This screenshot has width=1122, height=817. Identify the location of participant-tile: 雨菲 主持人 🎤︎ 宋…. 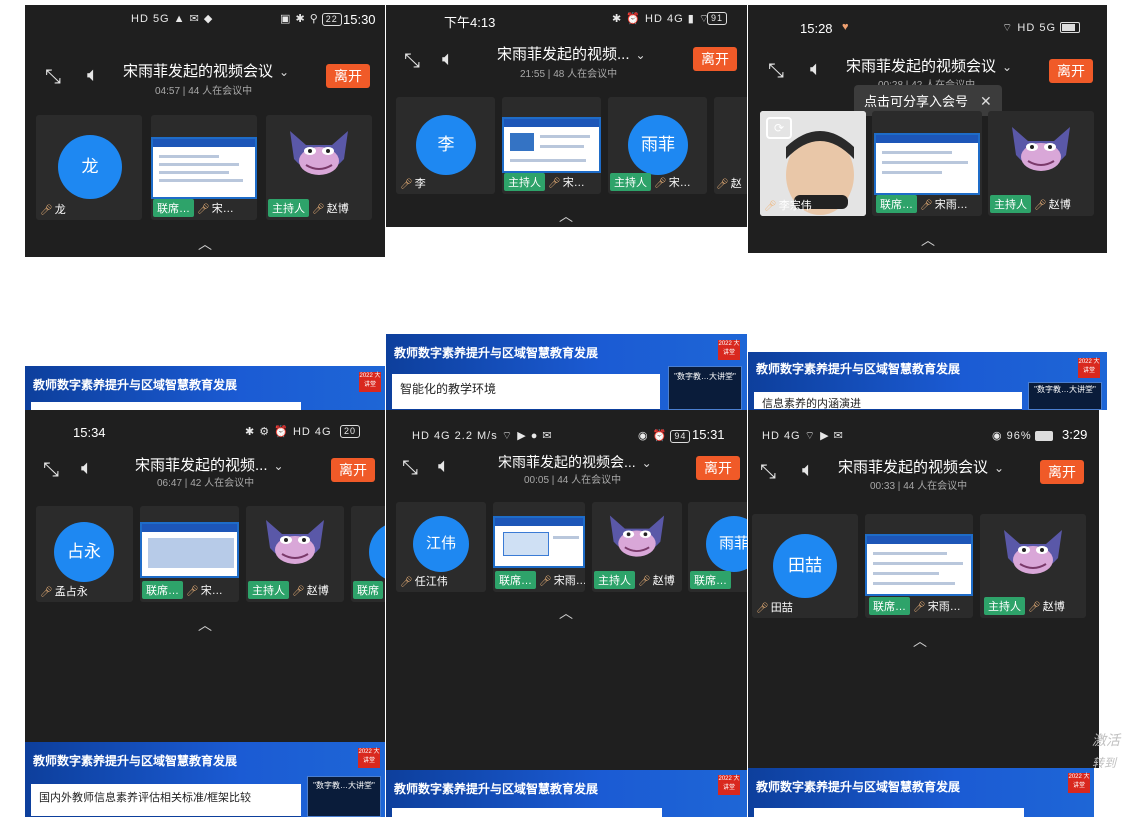
(657, 145).